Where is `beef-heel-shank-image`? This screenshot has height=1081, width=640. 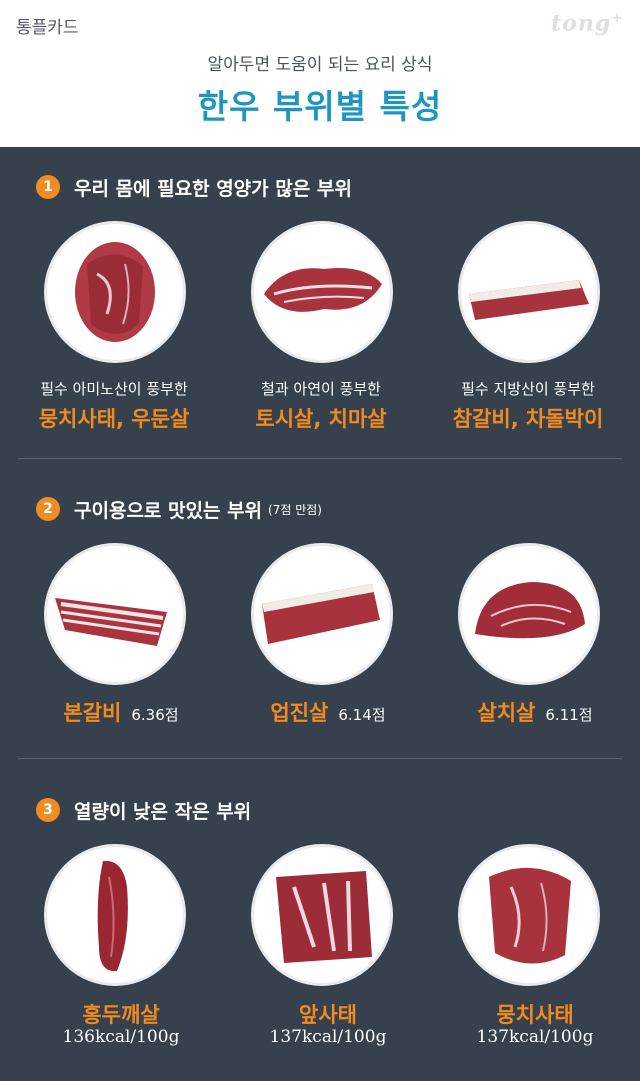 beef-heel-shank-image is located at coordinates (529, 915).